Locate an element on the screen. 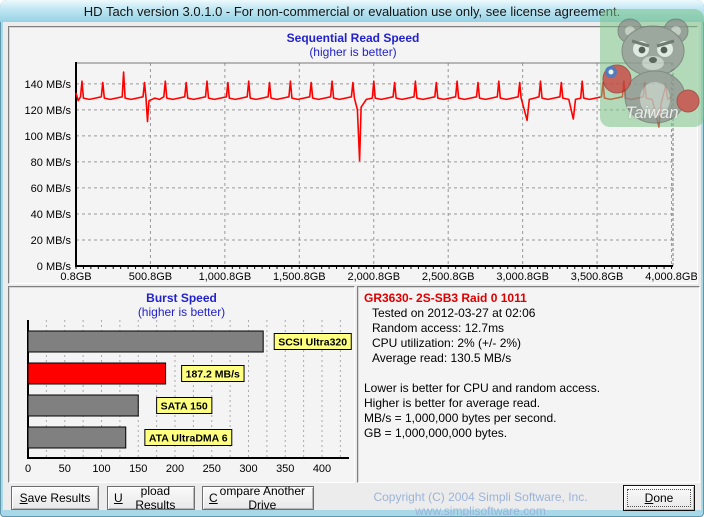 The width and height of the screenshot is (704, 517). svg-text: 3,500.8GB is located at coordinates (597, 277).